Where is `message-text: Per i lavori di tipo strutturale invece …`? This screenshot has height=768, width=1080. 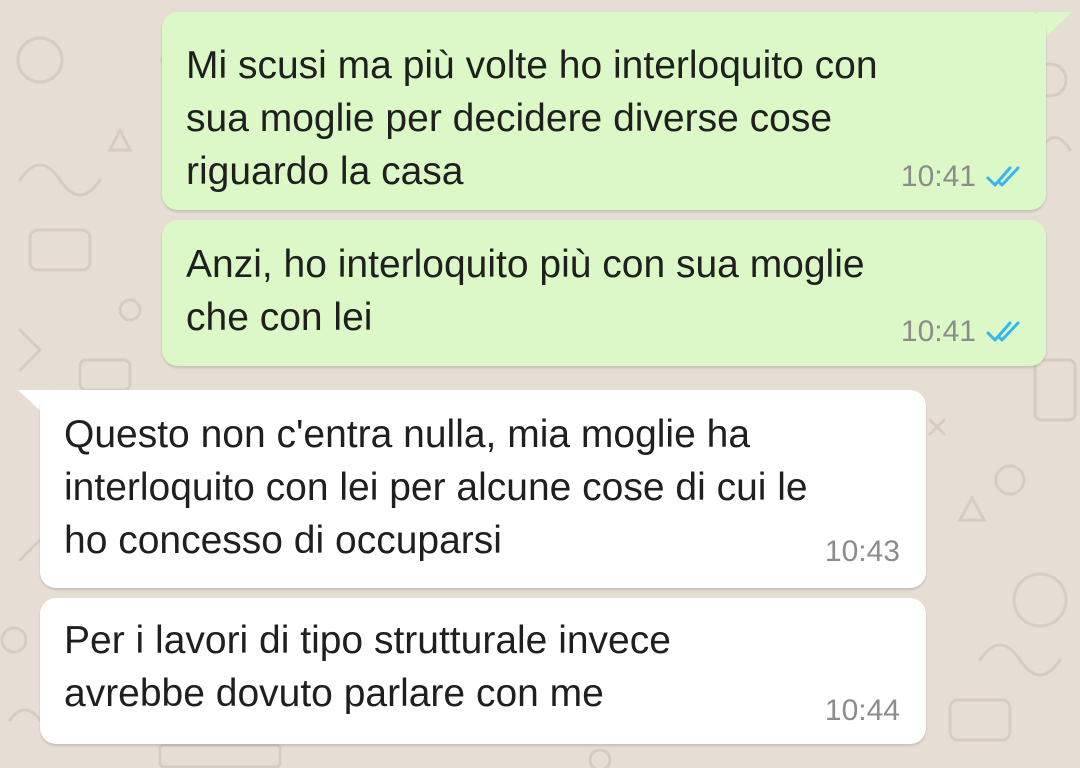 message-text: Per i lavori di tipo strutturale invece … is located at coordinates (367, 667).